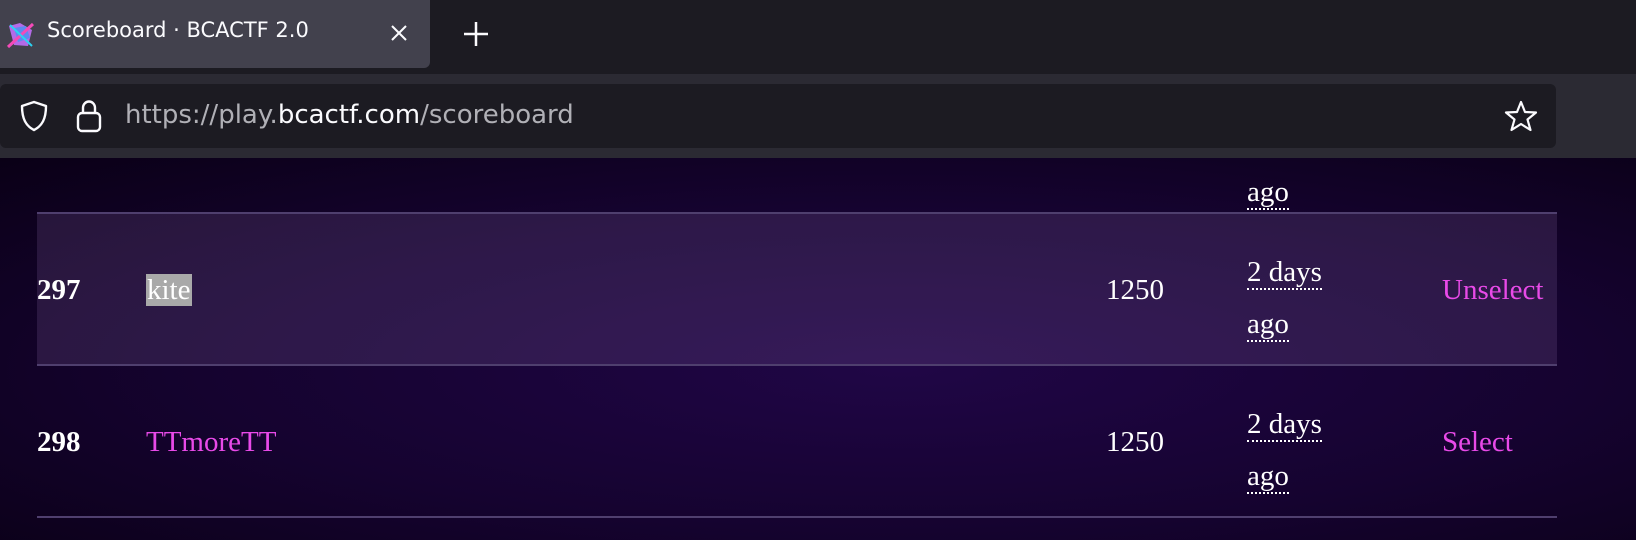 The image size is (1636, 540). I want to click on team-link: TTmoreTT, so click(211, 442).